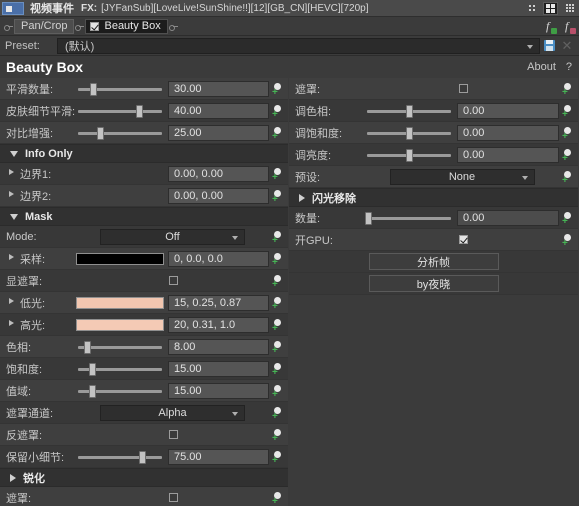  Describe the element at coordinates (531, 8) in the screenshot. I see `dots-menu-icon` at that location.